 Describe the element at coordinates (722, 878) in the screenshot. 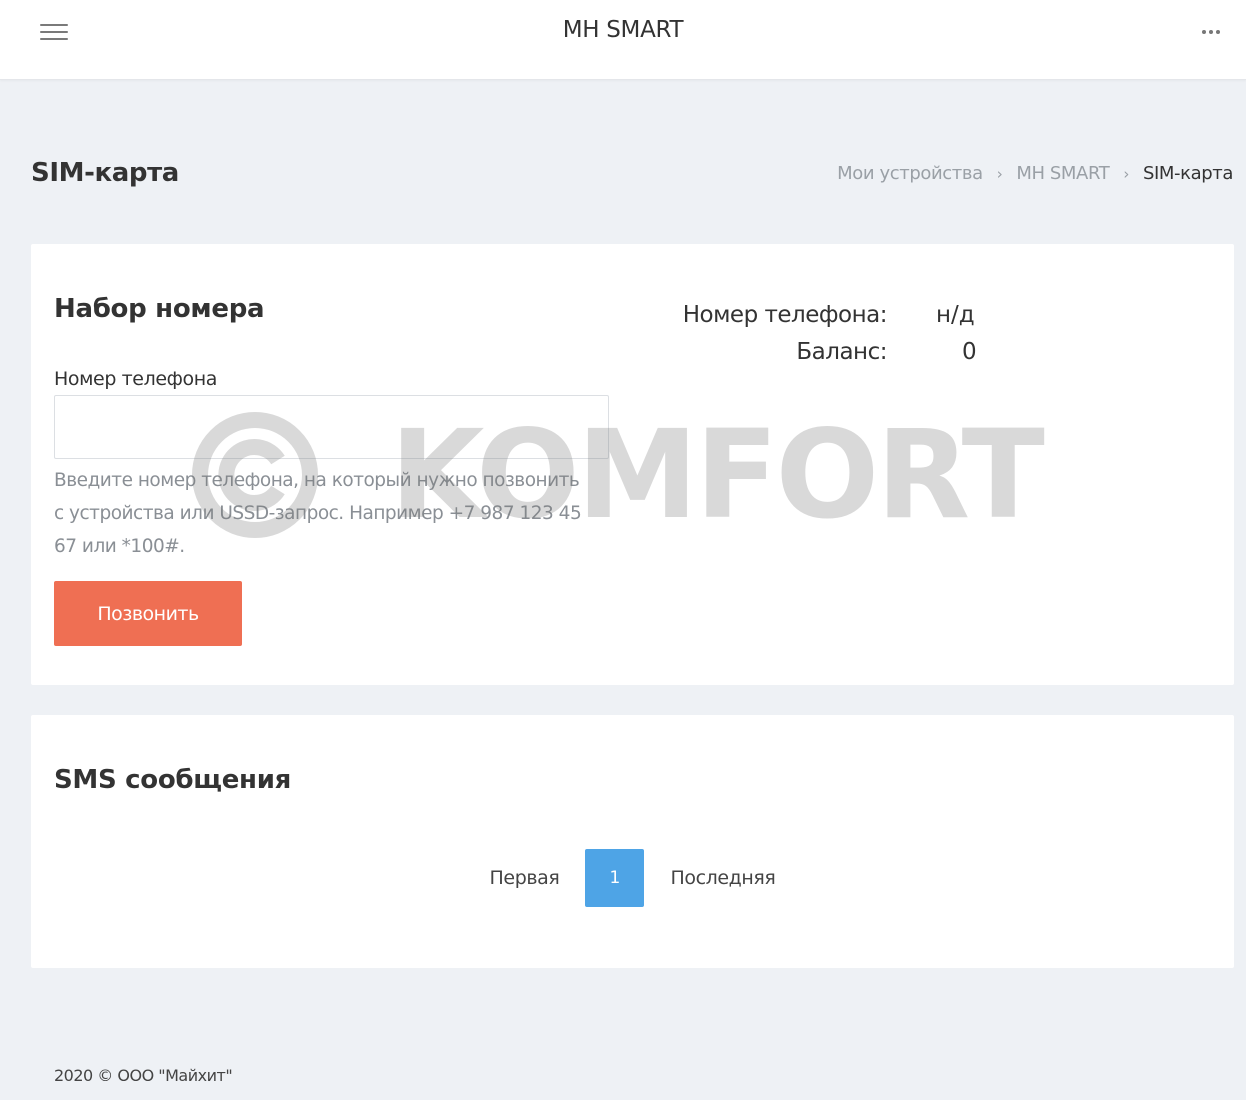

I see `pagination-last: Последняя` at that location.